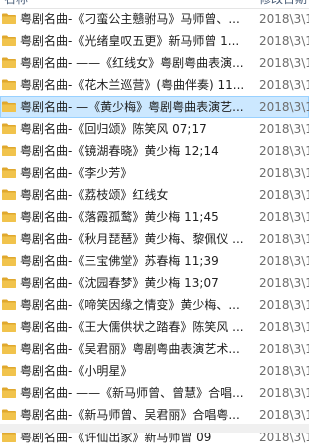 Image resolution: width=320 pixels, height=448 pixels. What do you see at coordinates (94, 195) in the screenshot?
I see `file-name: 粤剧名曲-《荔枝颂》红线女` at bounding box center [94, 195].